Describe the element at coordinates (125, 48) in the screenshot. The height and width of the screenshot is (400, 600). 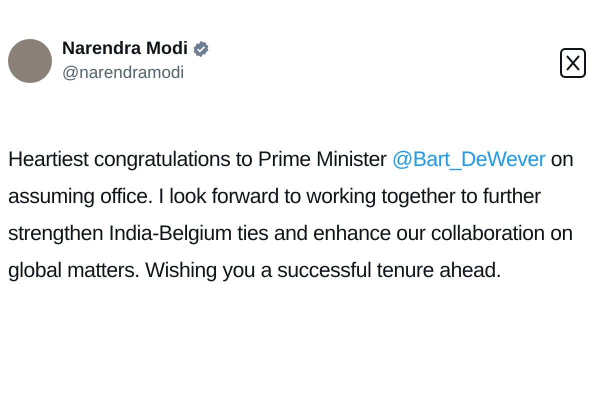
I see `author-name: Narendra Modi` at that location.